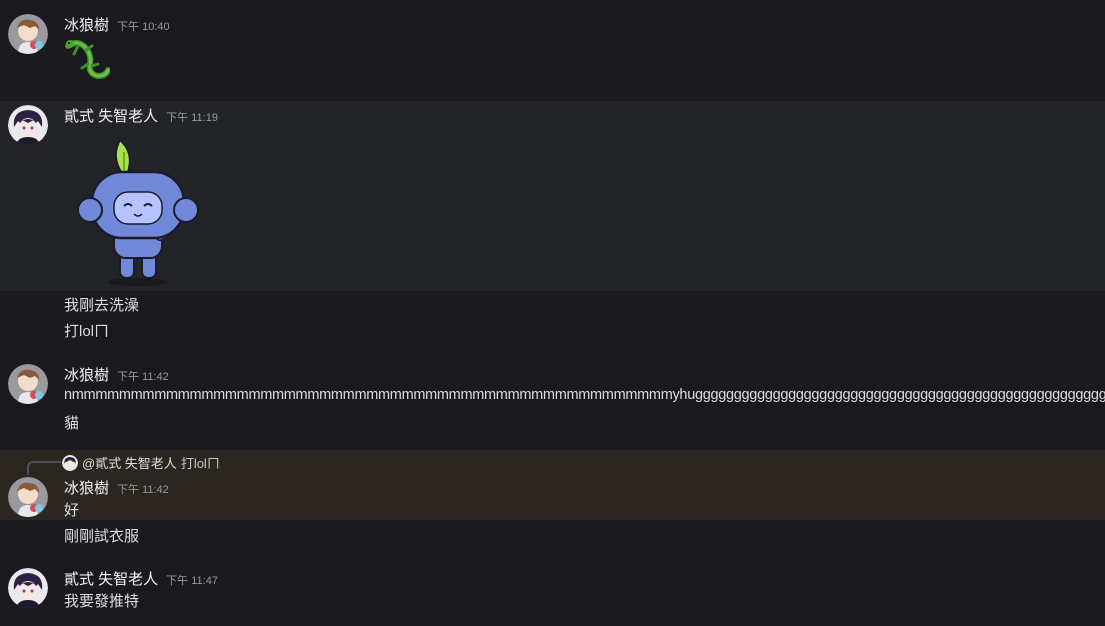 This screenshot has height=626, width=1105. I want to click on message-text: 貓, so click(72, 423).